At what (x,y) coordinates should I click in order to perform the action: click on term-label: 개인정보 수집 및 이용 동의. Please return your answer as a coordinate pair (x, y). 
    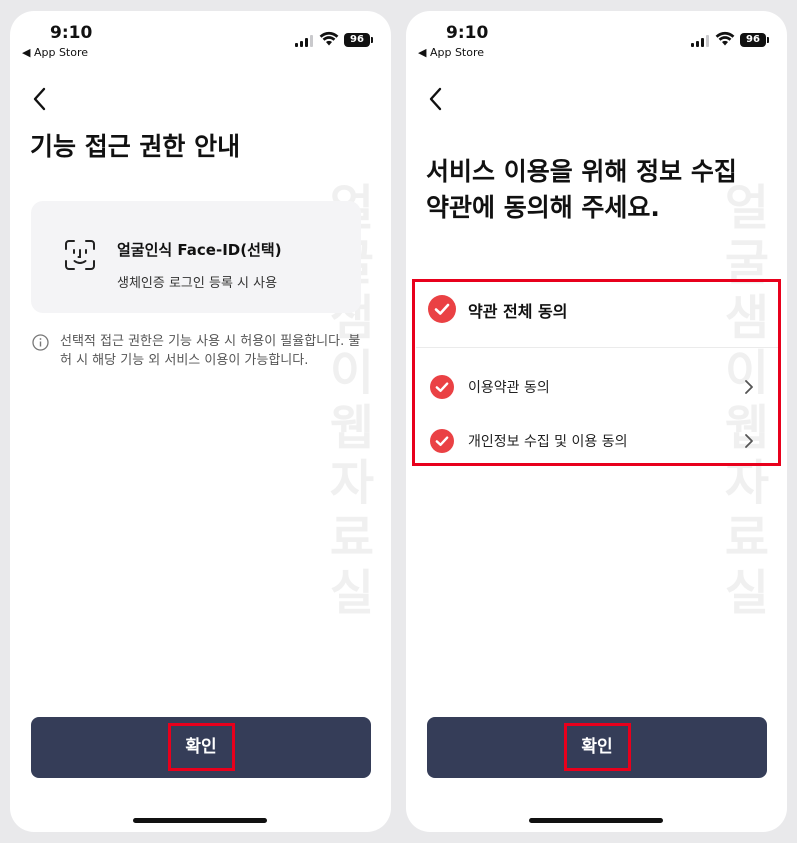
    Looking at the image, I should click on (548, 442).